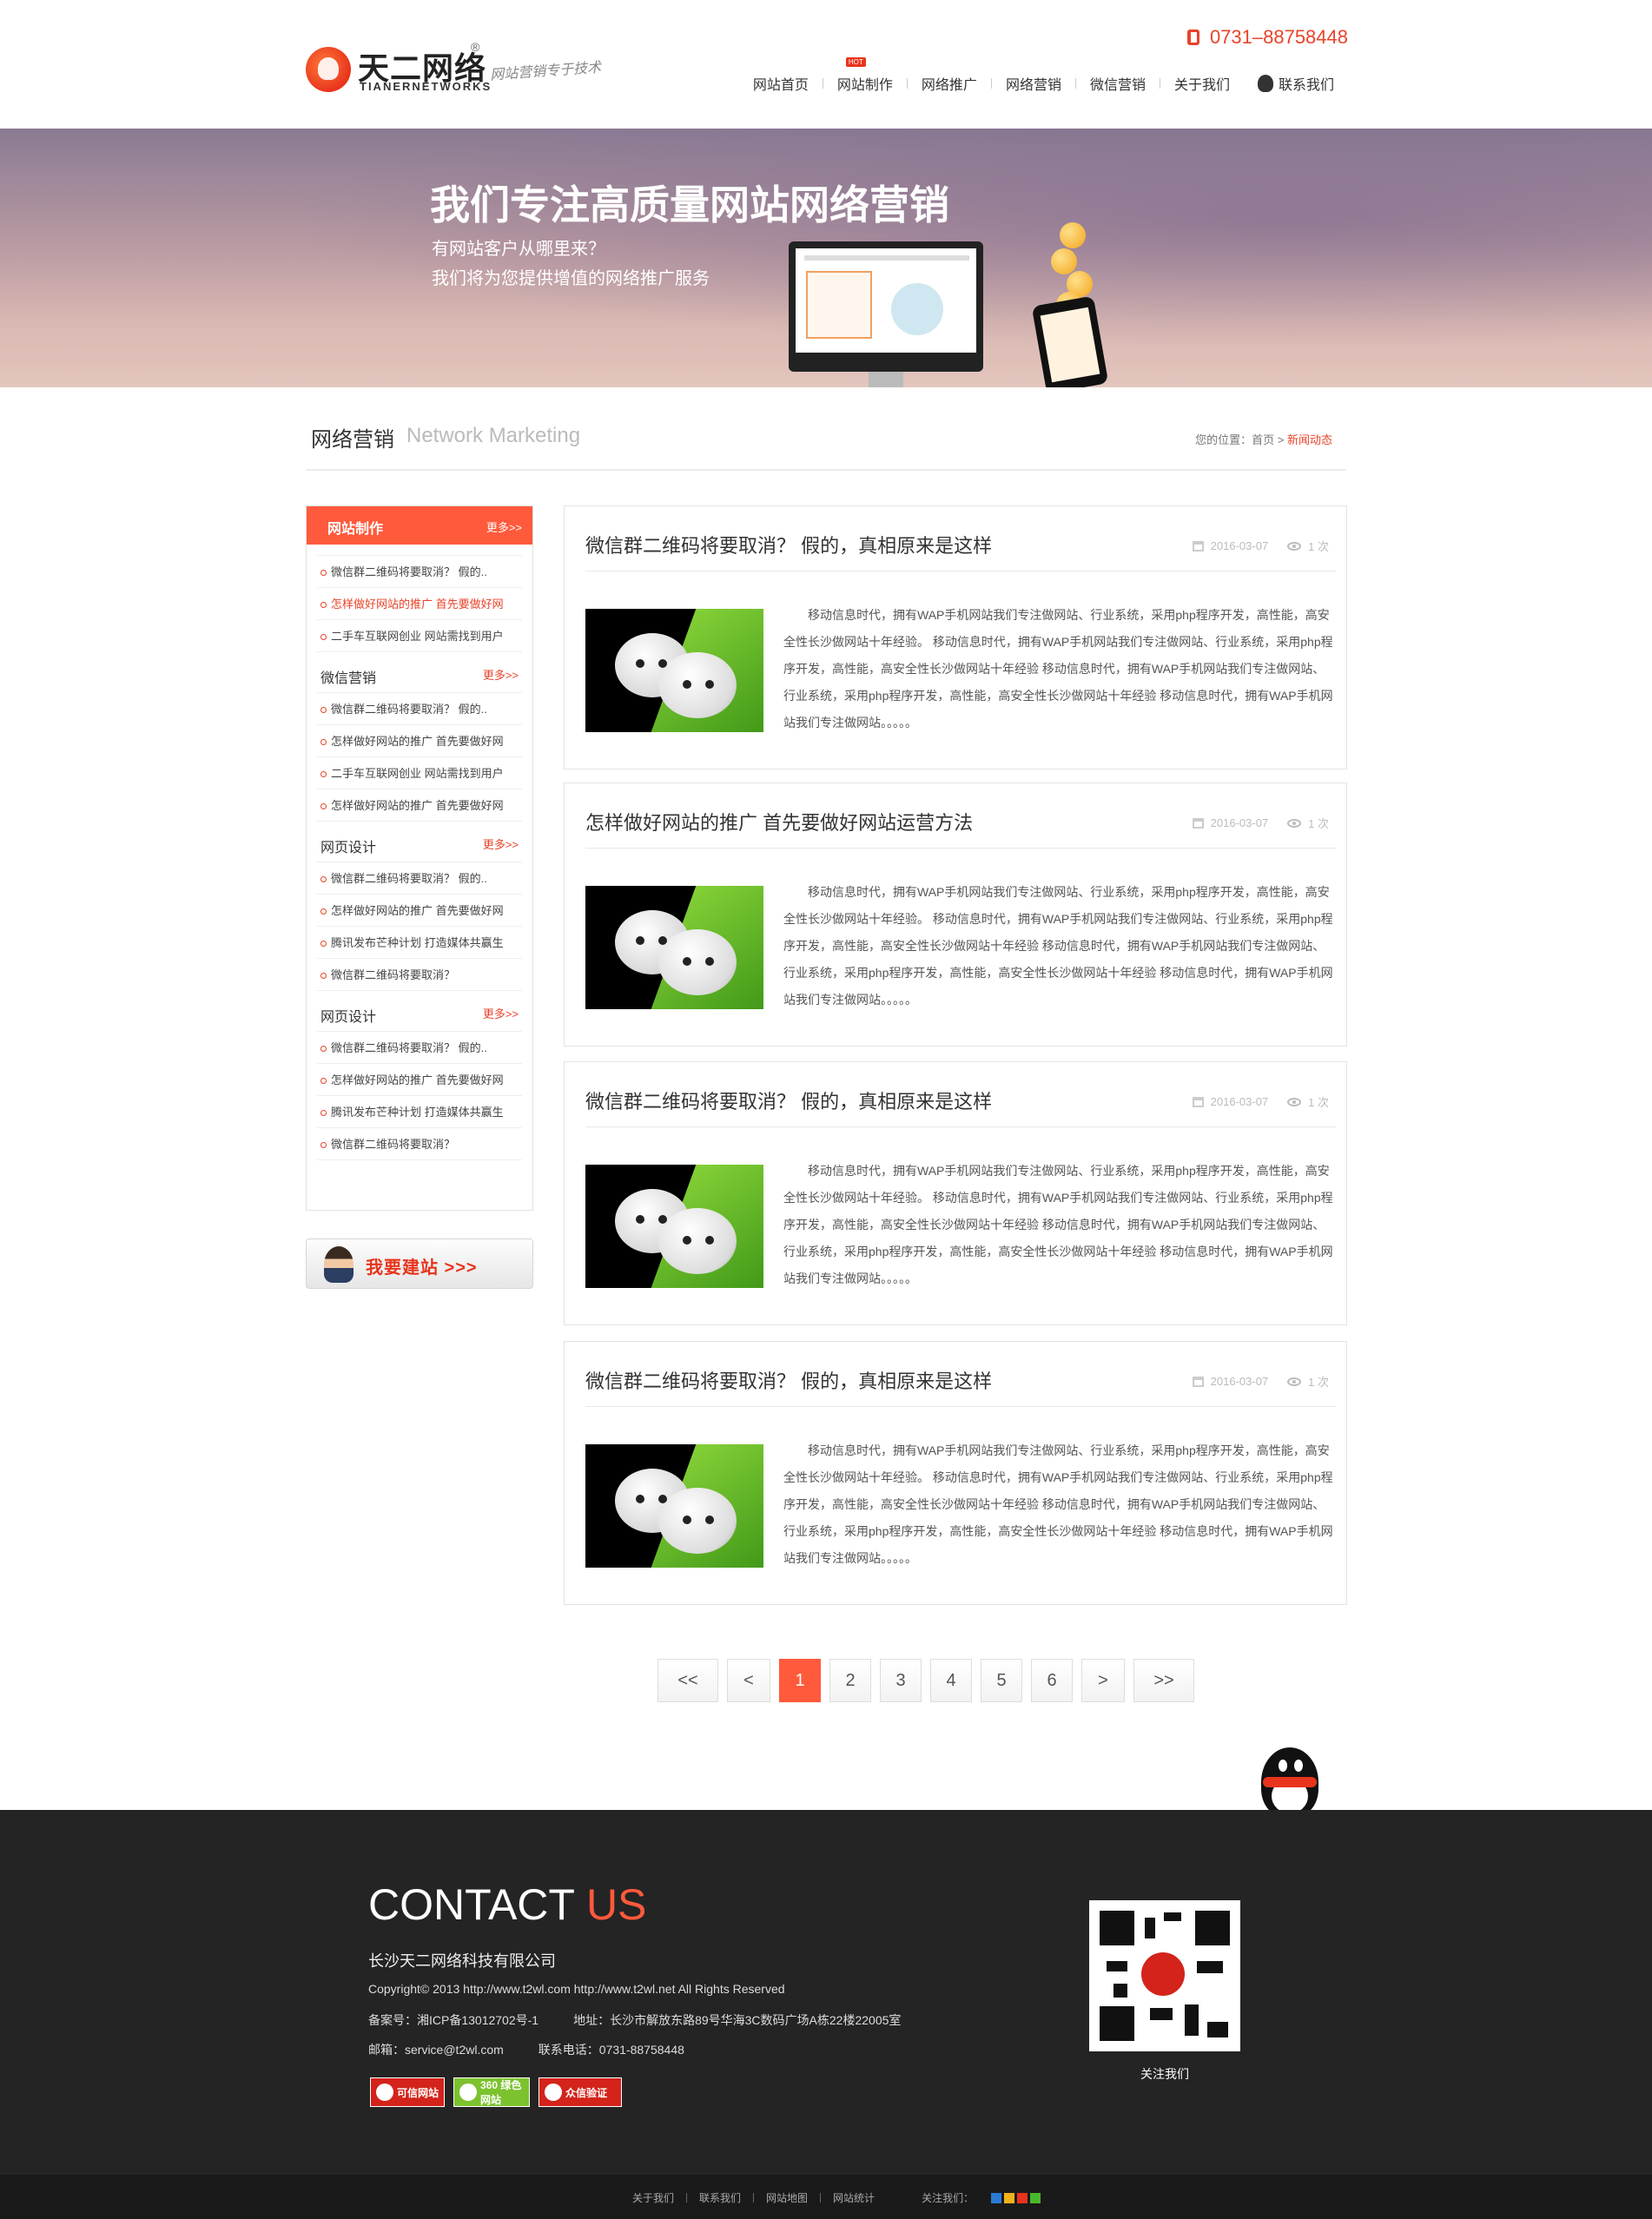  What do you see at coordinates (1239, 822) in the screenshot?
I see `article-date: 2016-03-07` at bounding box center [1239, 822].